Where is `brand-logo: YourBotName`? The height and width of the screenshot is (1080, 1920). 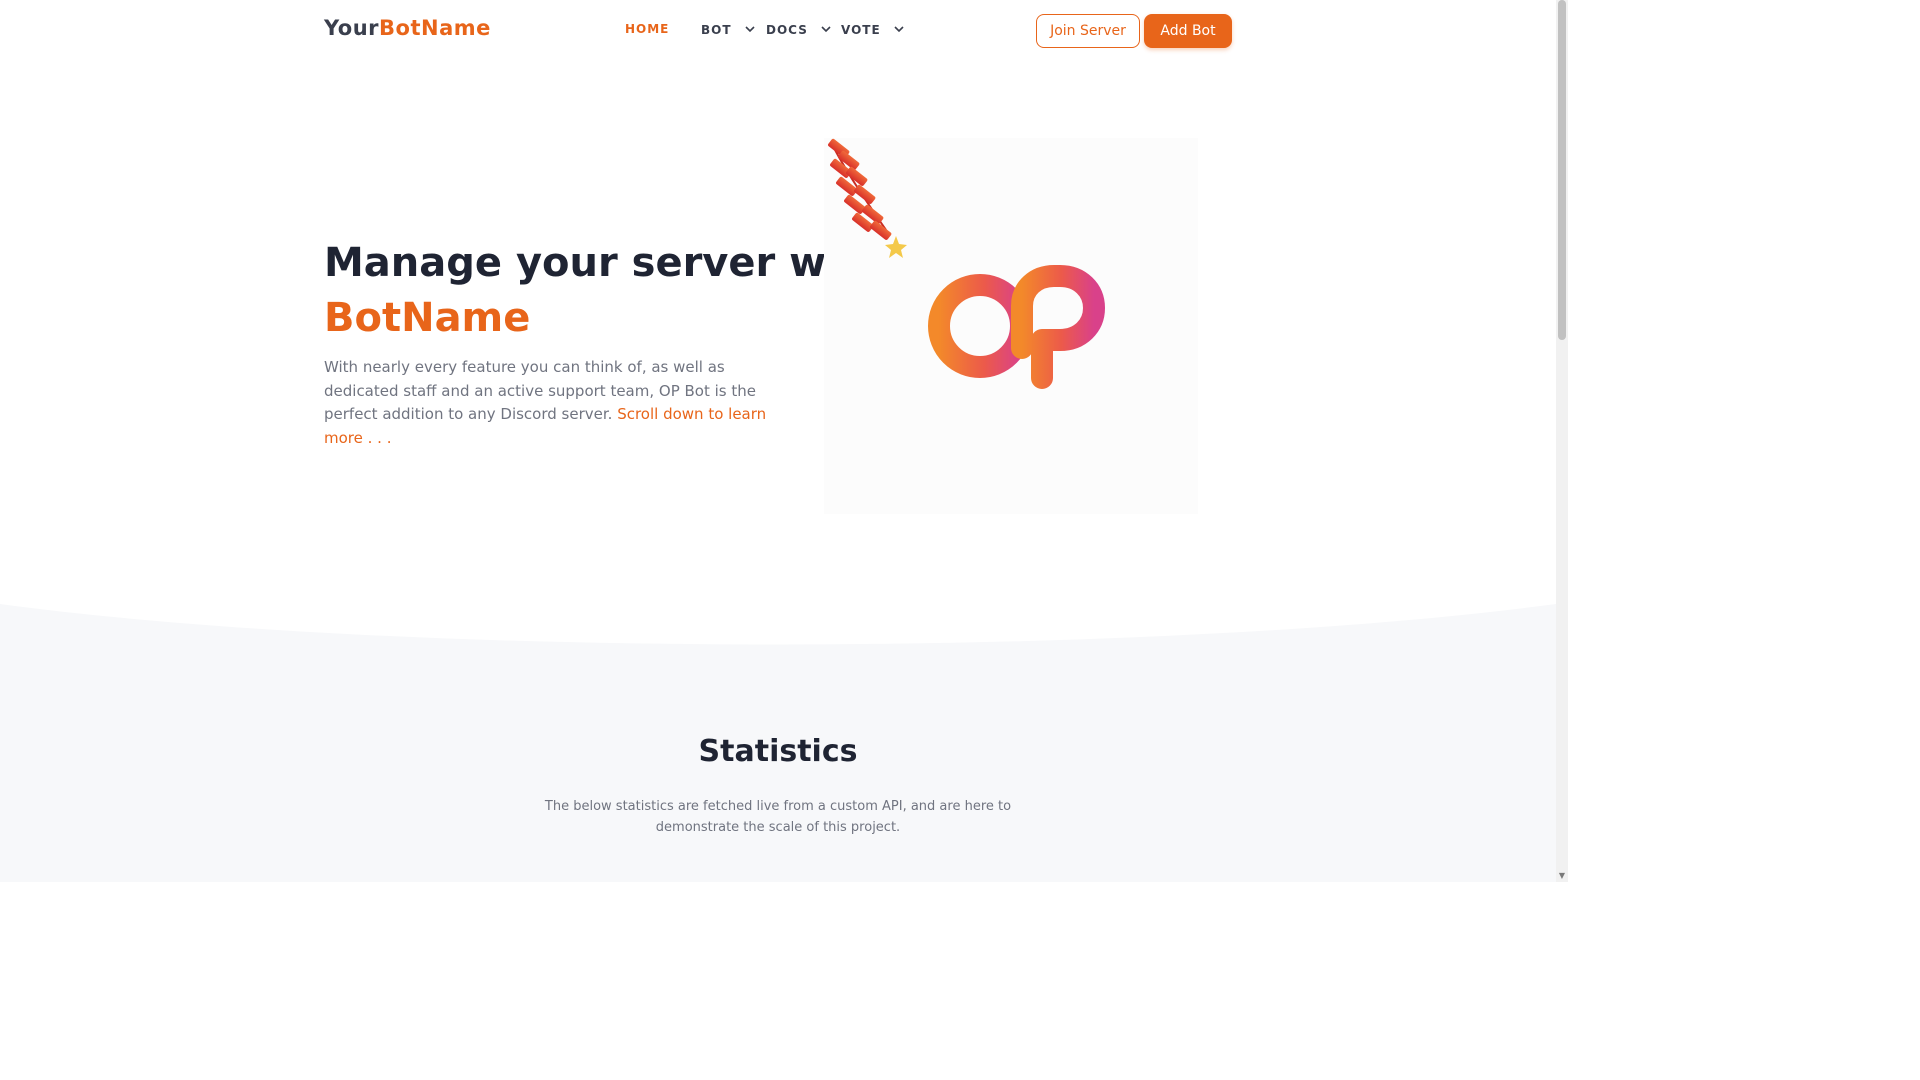
brand-logo: YourBotName is located at coordinates (407, 28).